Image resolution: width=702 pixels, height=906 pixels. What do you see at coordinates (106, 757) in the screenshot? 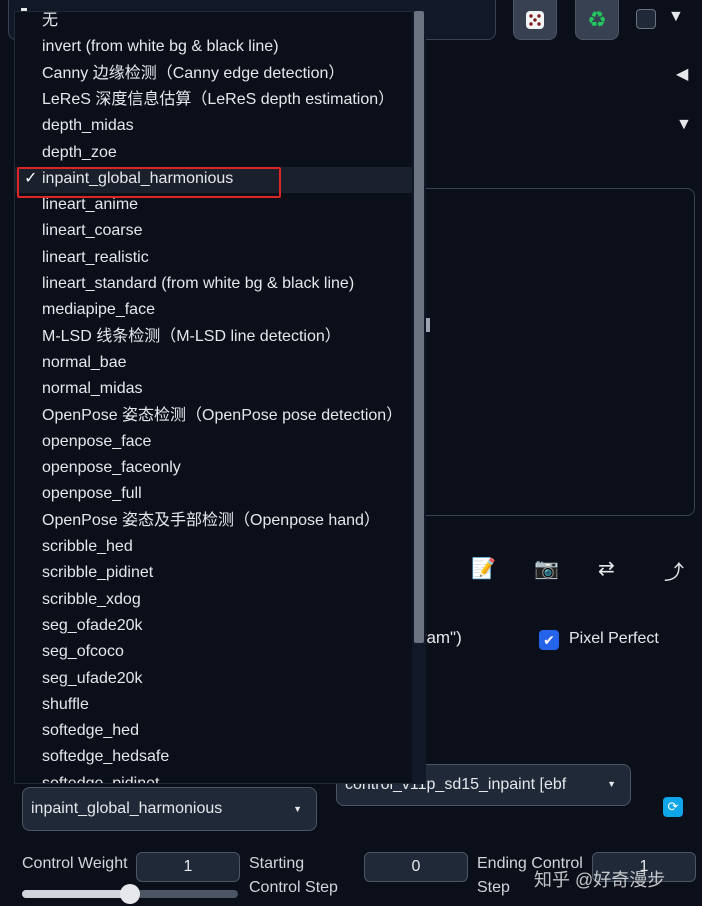
I see `dropdown-option-label: softedge_hedsafe` at bounding box center [106, 757].